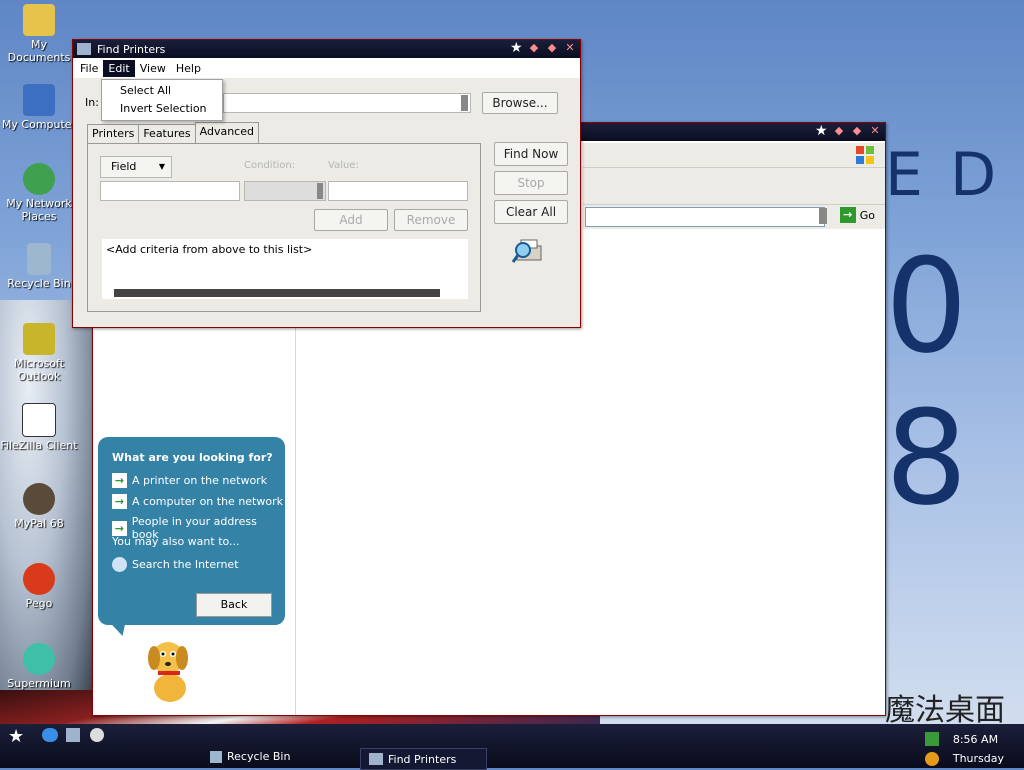 The image size is (1024, 770). I want to click on desktop-icon-label: FileZilla Client, so click(39, 445).